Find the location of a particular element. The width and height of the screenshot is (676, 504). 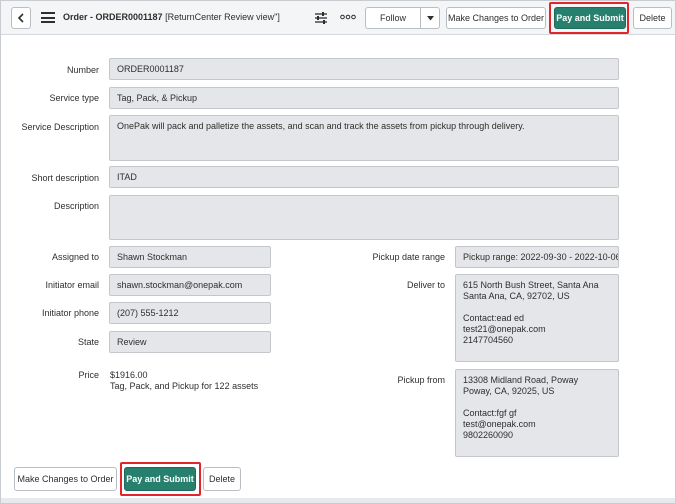

deliver-address-line1: 615 North Bush Street, Santa Ana is located at coordinates (531, 285).